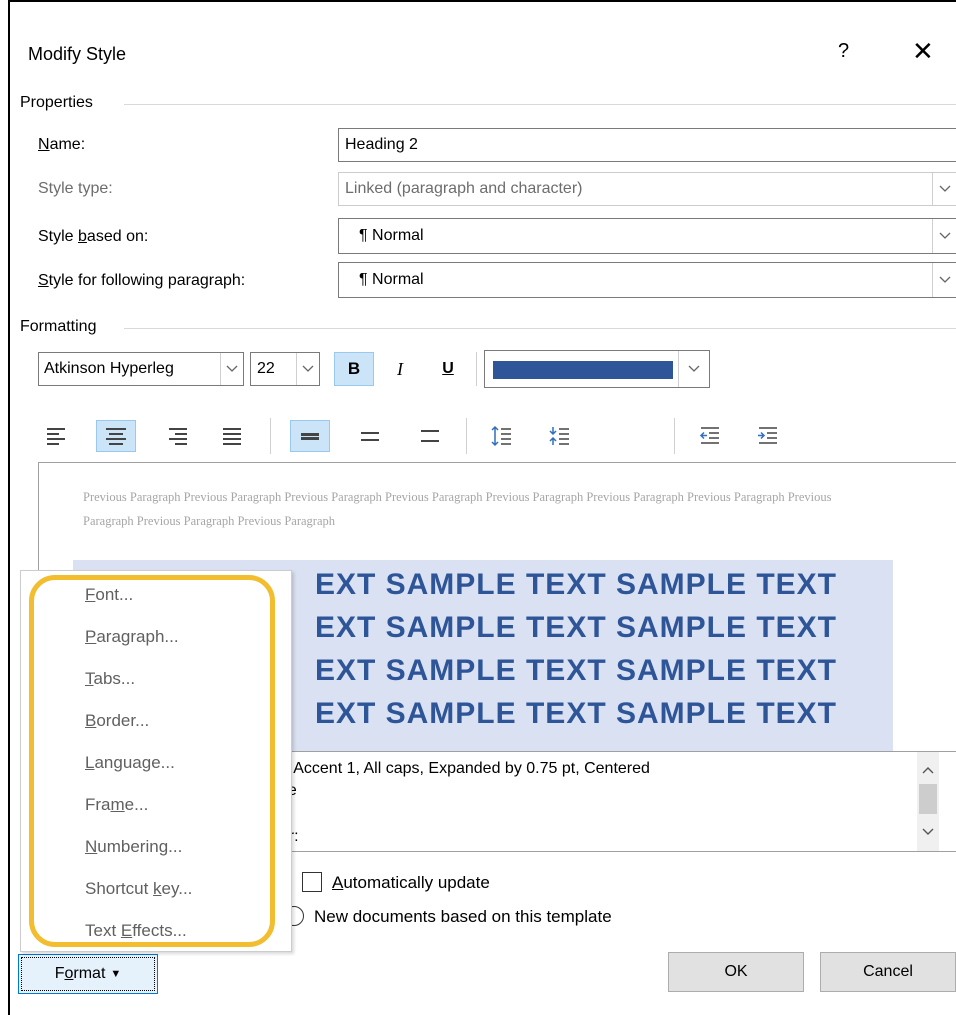 The height and width of the screenshot is (1015, 956). What do you see at coordinates (381, 145) in the screenshot?
I see `name-value: Heading 2` at bounding box center [381, 145].